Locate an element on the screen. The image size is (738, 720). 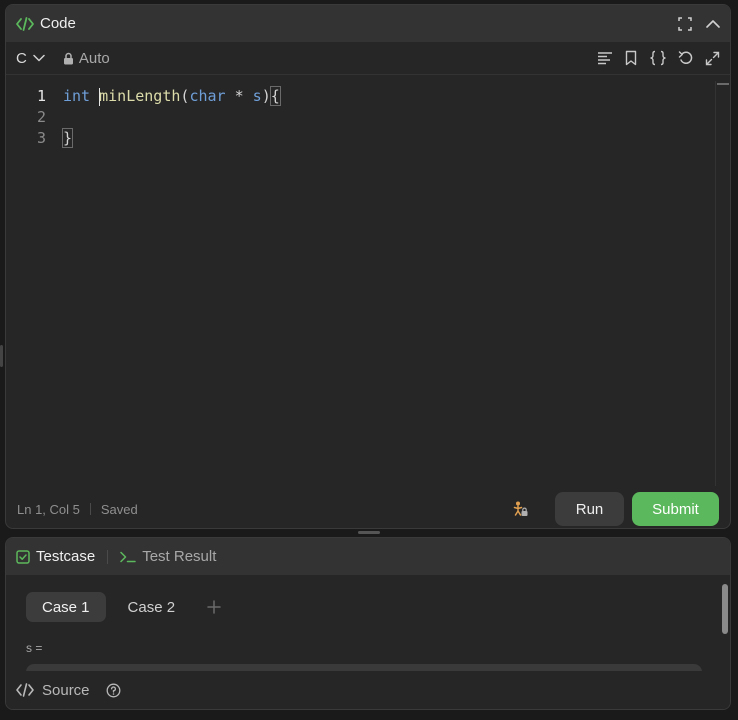
code-token-param: s is located at coordinates (257, 96).